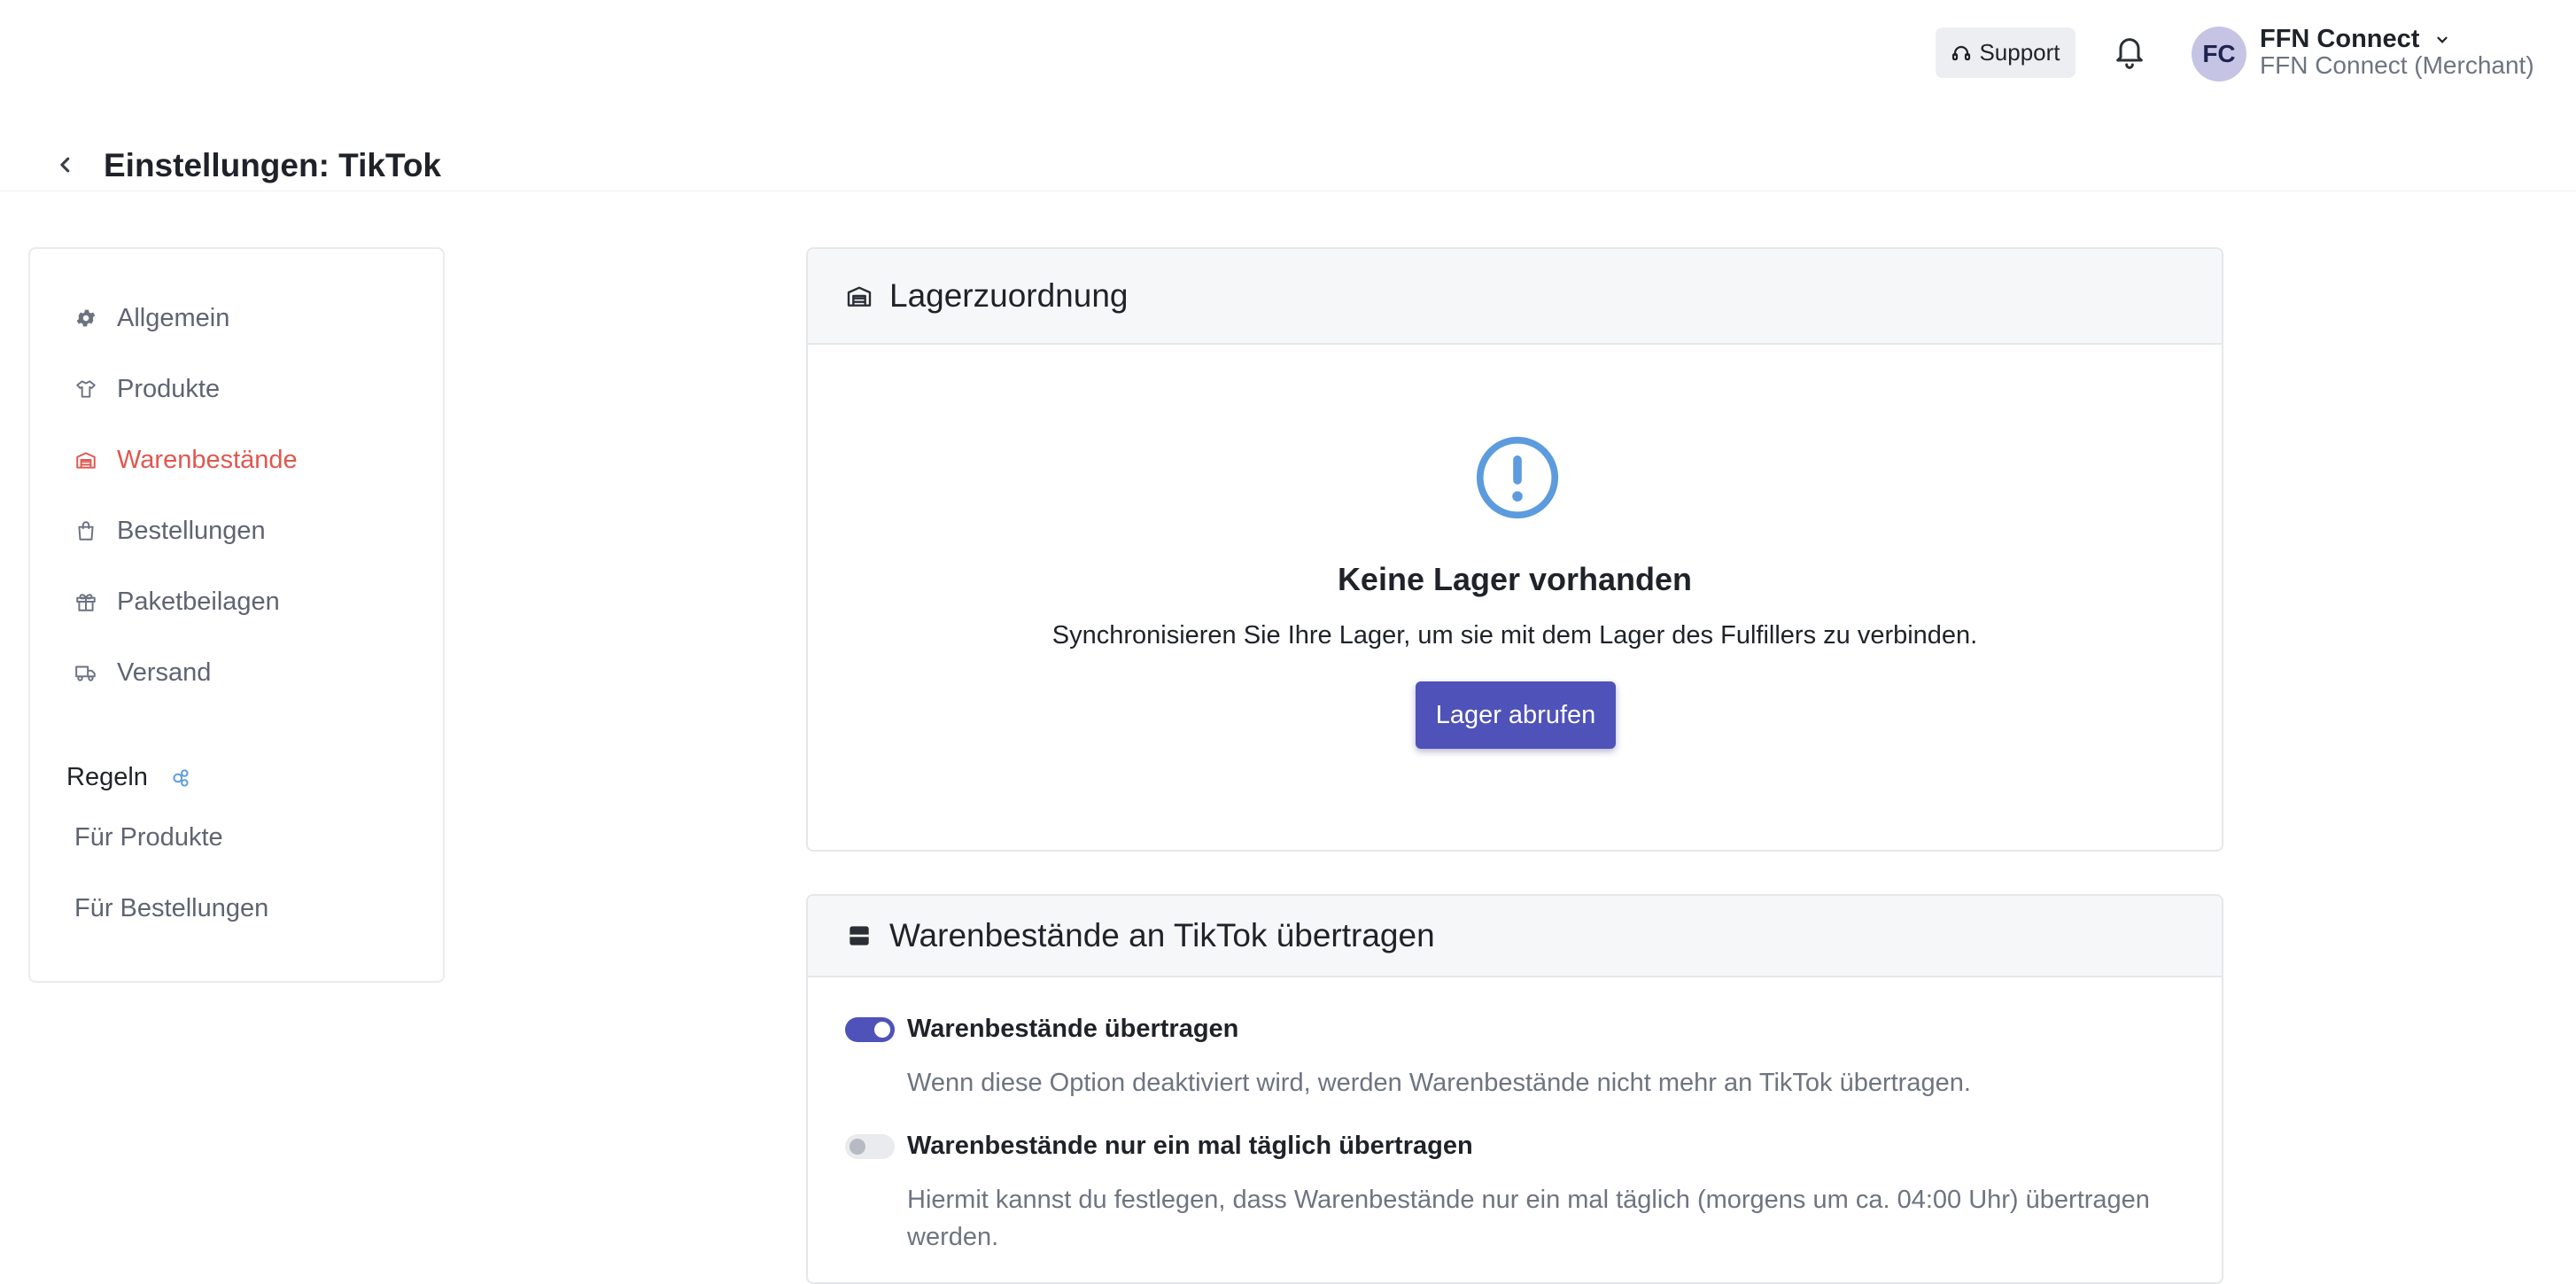 This screenshot has height=1284, width=2576. I want to click on sidebar-item-label: Produkte, so click(169, 388).